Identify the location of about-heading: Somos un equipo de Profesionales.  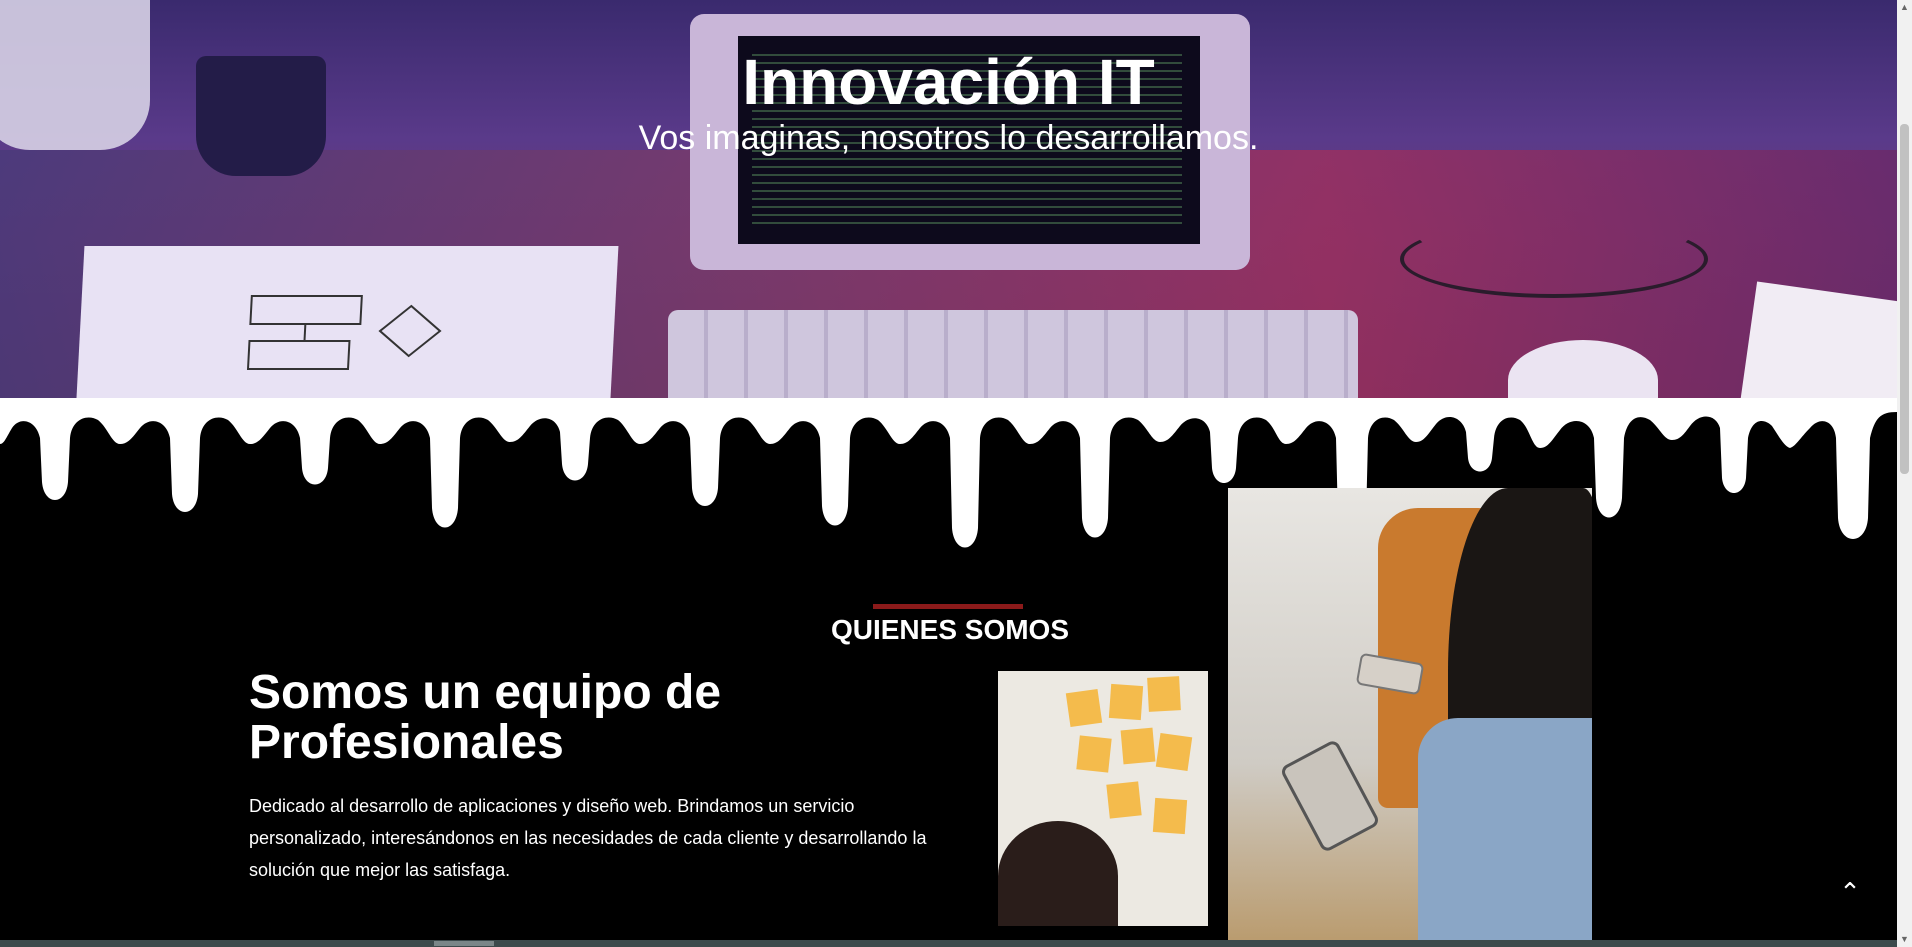
(485, 717).